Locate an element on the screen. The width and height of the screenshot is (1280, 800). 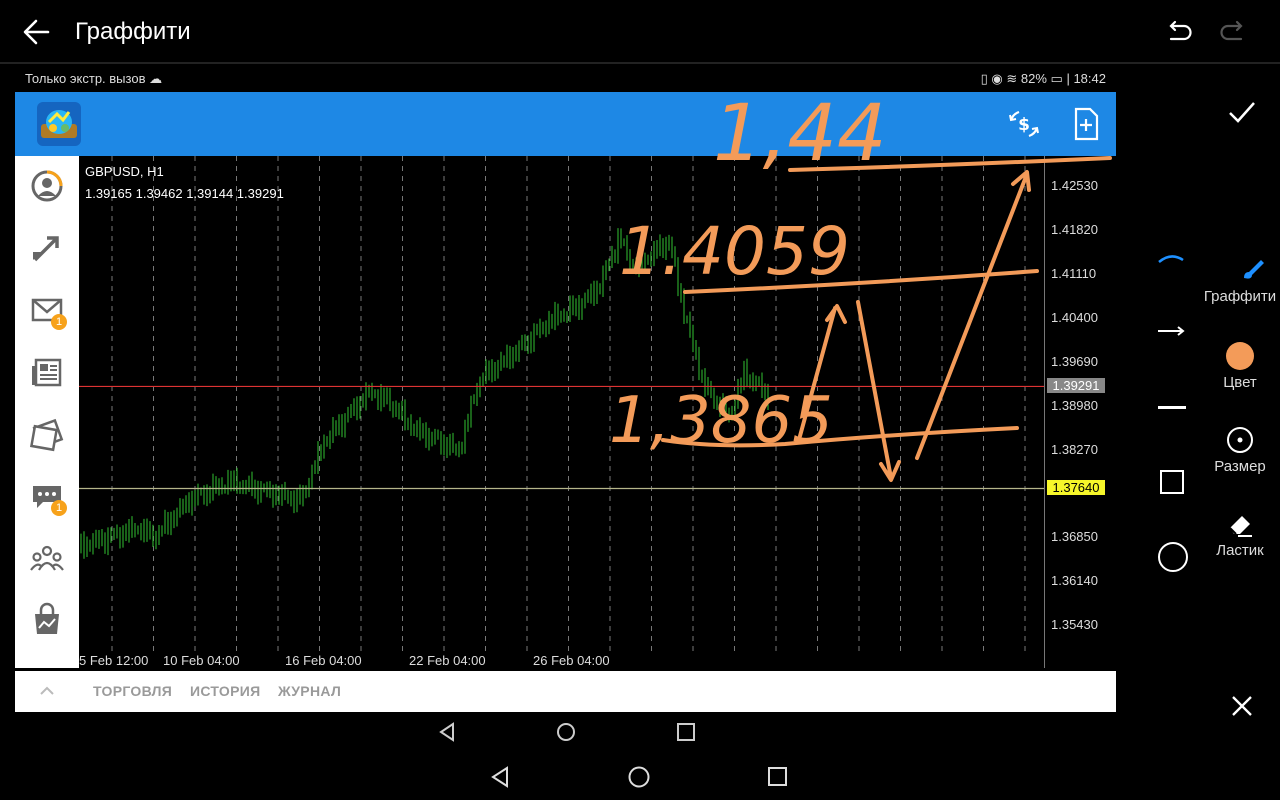
device-navigation-bar is located at coordinates (643, 777).